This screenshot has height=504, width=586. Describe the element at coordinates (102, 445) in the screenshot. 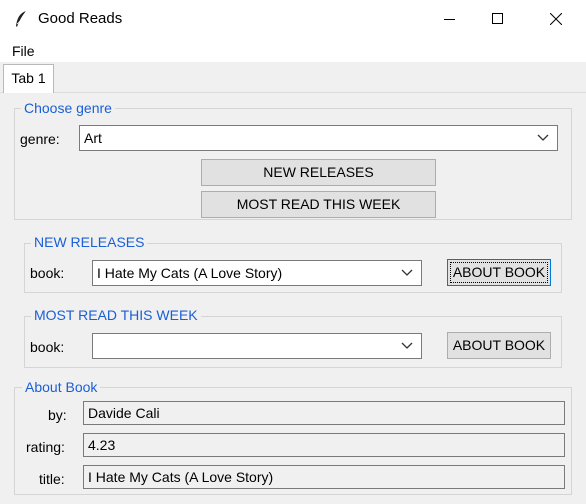

I see `rating-value: 4.23` at that location.